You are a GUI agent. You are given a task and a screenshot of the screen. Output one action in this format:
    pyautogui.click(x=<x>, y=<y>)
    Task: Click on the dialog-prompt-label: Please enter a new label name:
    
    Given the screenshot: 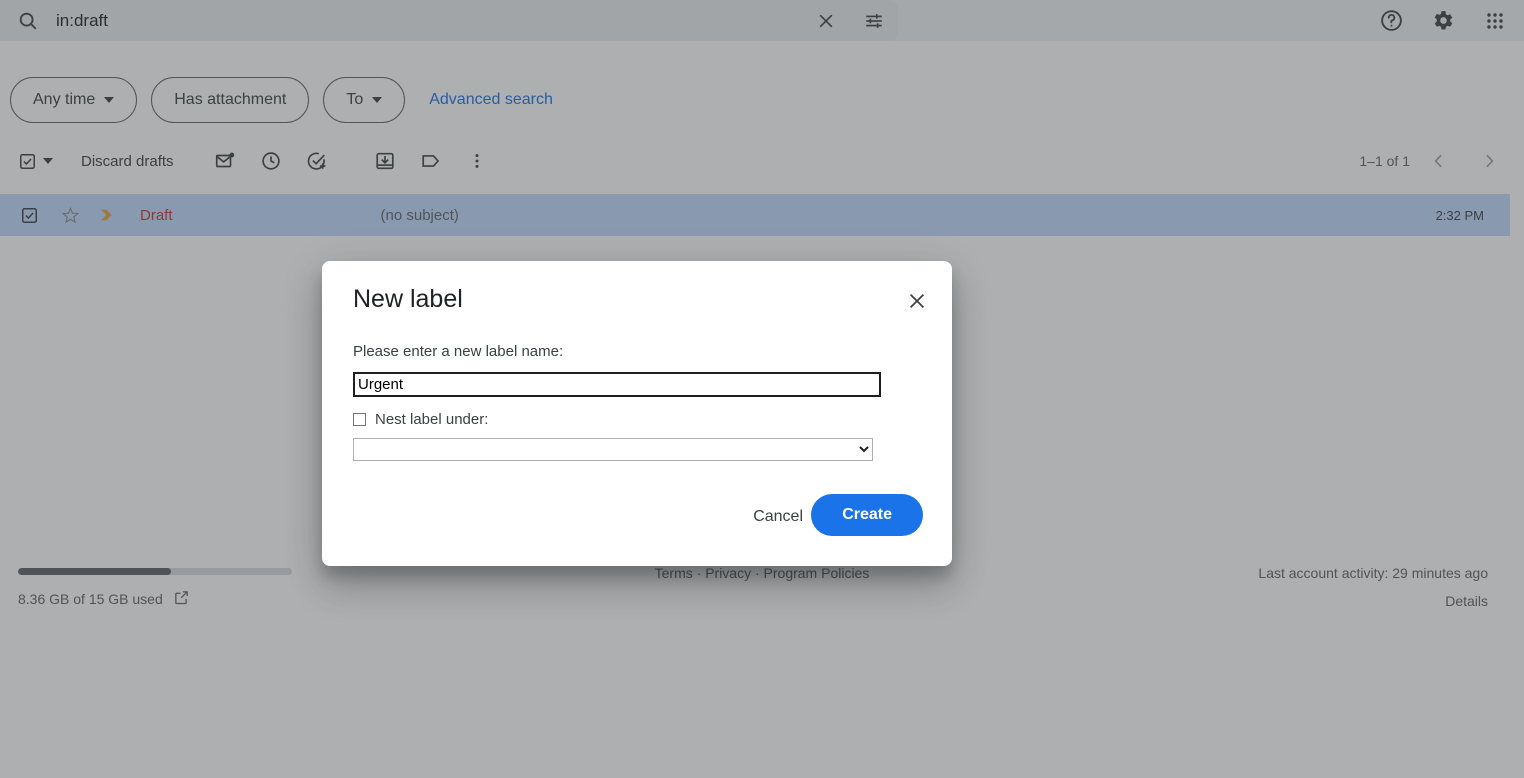 What is the action you would take?
    pyautogui.click(x=458, y=351)
    